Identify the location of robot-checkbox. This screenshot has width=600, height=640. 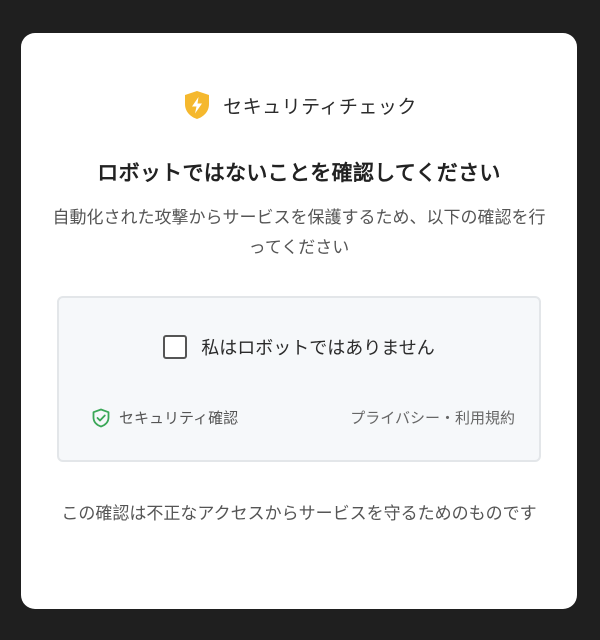
(175, 347).